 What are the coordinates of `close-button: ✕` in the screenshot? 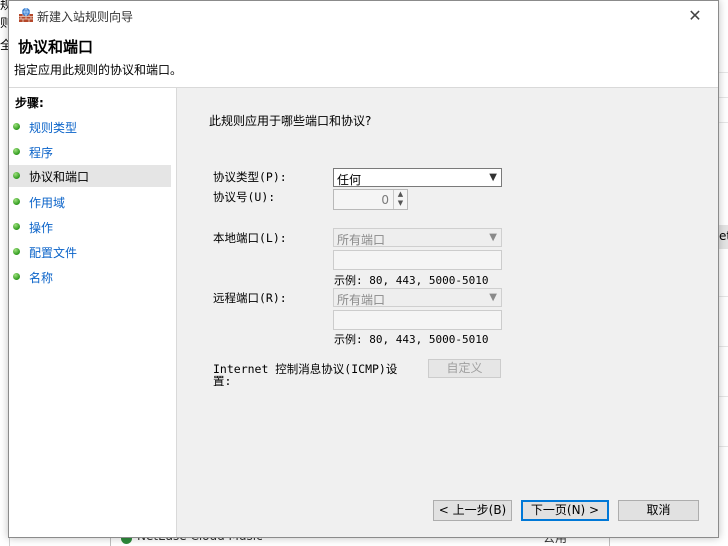 It's located at (695, 16).